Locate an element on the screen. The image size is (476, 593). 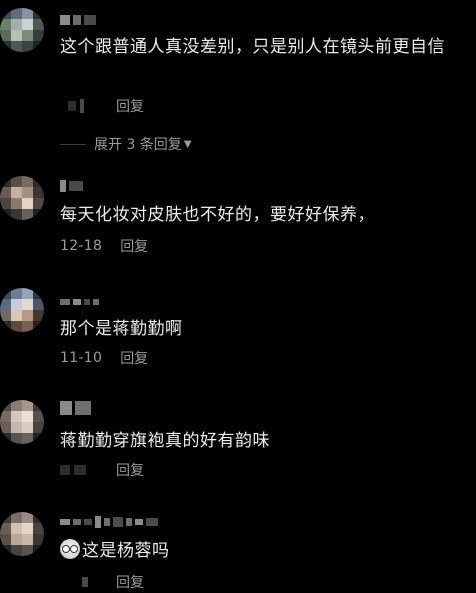
comment-text-body: 这是杨蓉吗 is located at coordinates (126, 551).